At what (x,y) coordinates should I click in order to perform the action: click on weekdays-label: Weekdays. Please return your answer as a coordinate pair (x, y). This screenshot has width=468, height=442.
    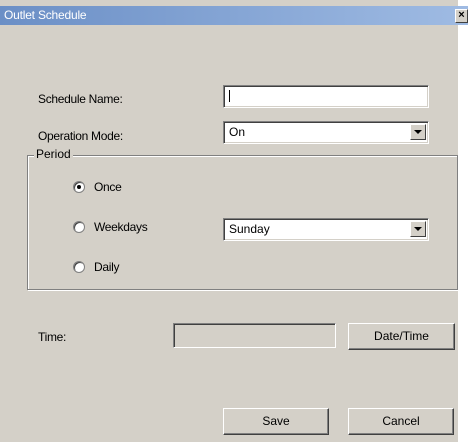
    Looking at the image, I should click on (121, 227).